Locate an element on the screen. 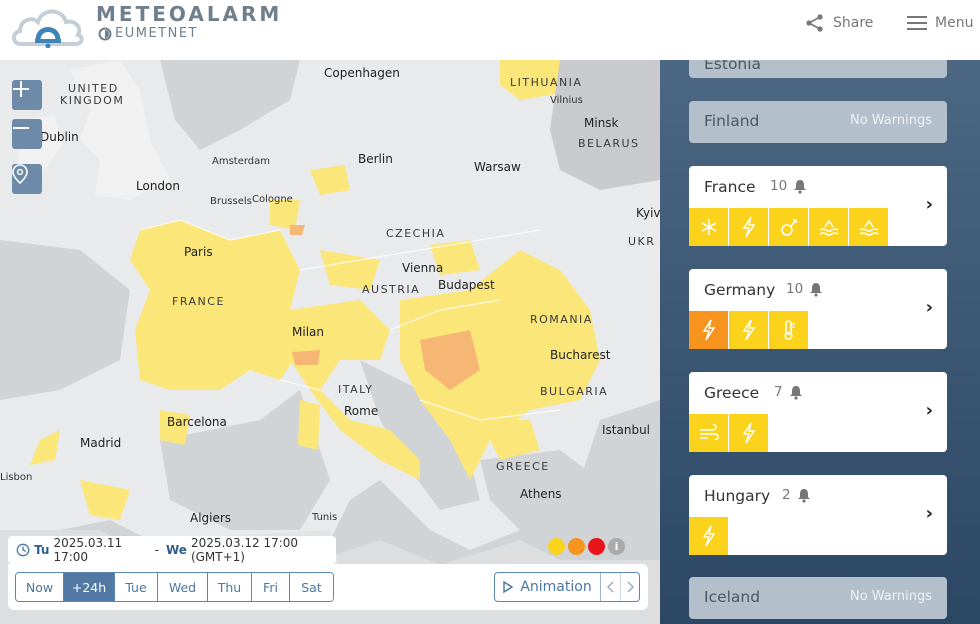 This screenshot has height=624, width=980. warning-count: 10 is located at coordinates (804, 289).